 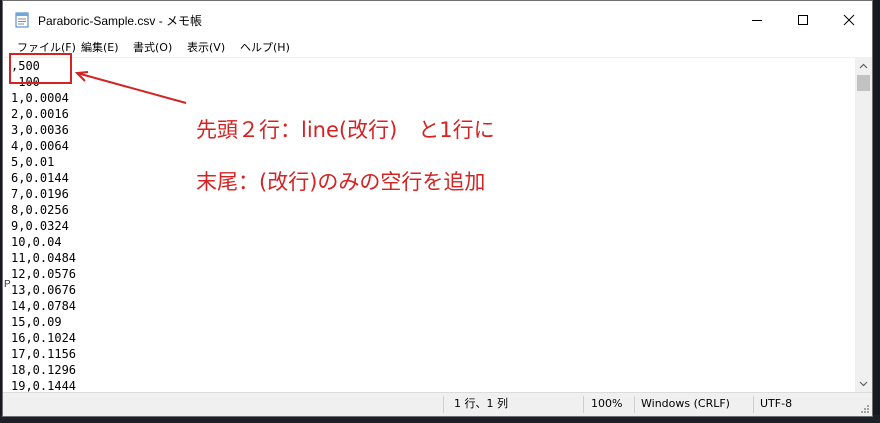 What do you see at coordinates (40, 210) in the screenshot?
I see `editor-line: 8,0.0256` at bounding box center [40, 210].